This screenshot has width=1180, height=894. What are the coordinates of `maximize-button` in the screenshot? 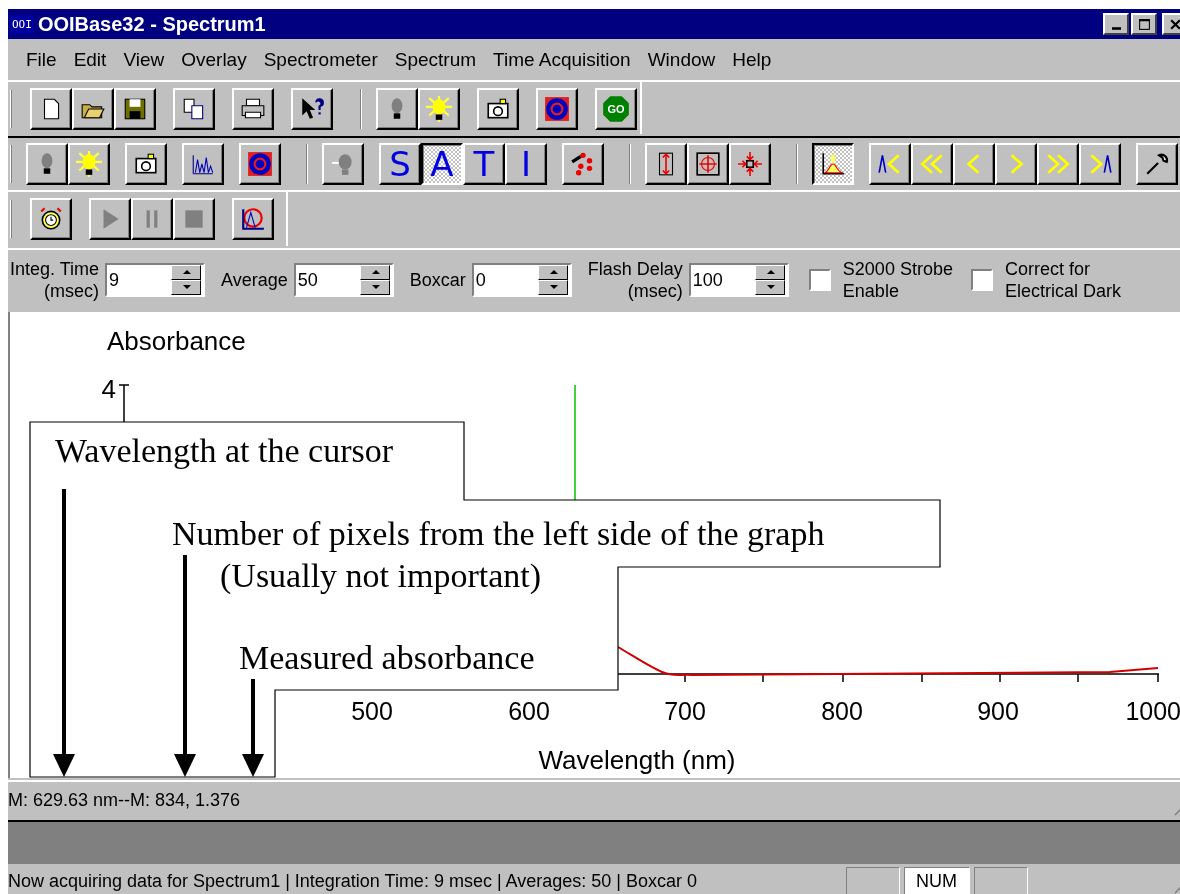 It's located at (1144, 24).